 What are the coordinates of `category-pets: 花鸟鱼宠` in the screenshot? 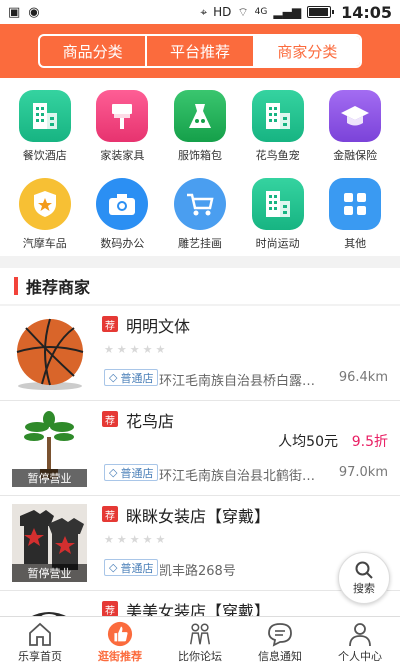 It's located at (278, 129).